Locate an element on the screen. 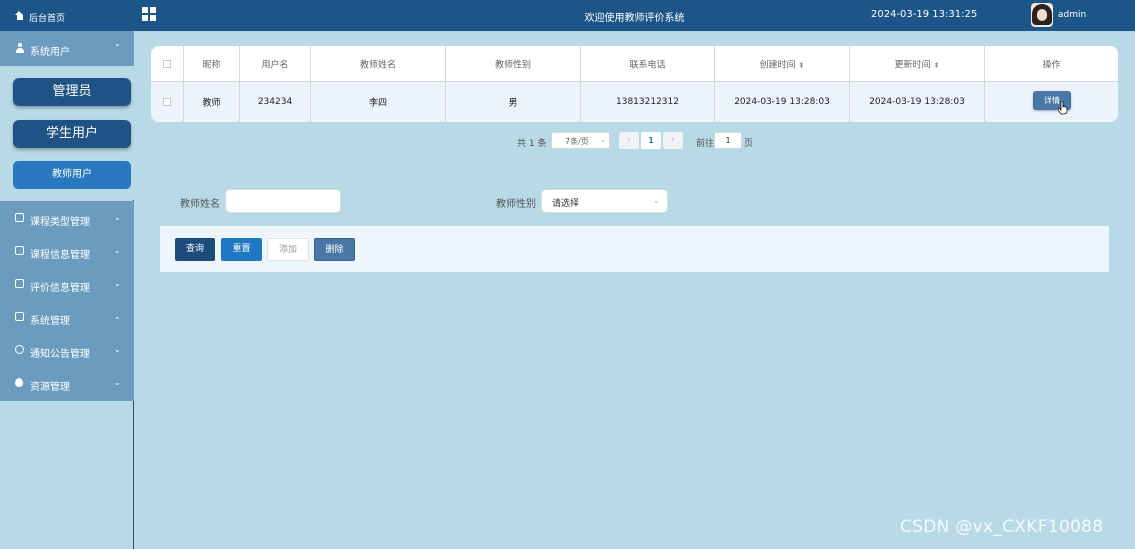  column-header: 教师性别 is located at coordinates (512, 63).